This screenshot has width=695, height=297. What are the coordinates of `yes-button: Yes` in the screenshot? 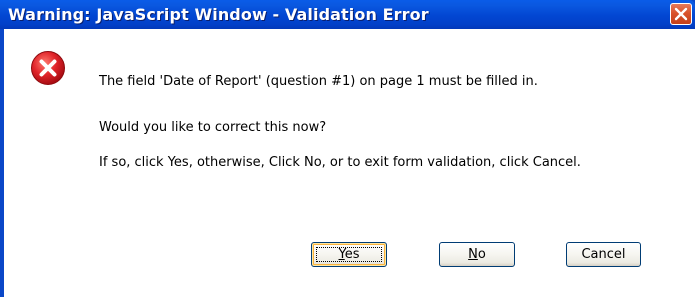 It's located at (349, 254).